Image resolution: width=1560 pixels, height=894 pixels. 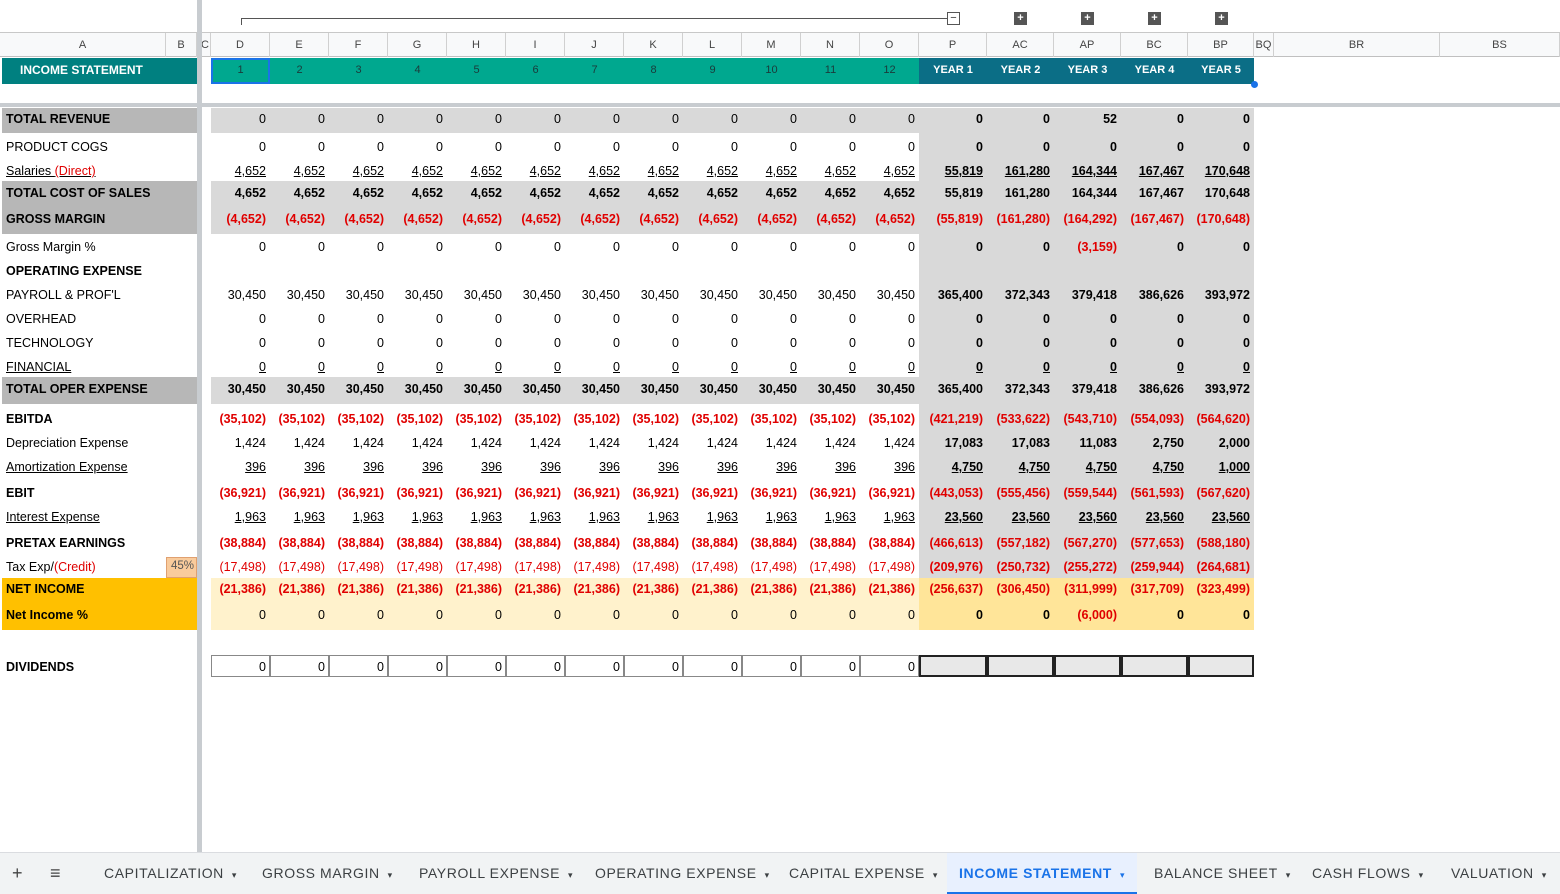 What do you see at coordinates (1087, 419) in the screenshot?
I see `table-cell: (543,710)` at bounding box center [1087, 419].